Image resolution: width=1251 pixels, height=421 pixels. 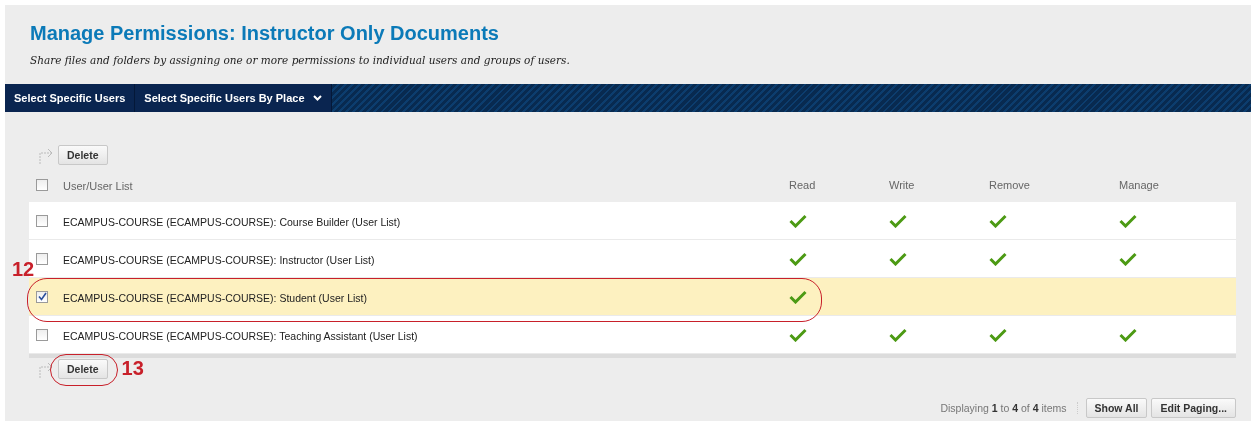 I want to click on column-header: User/User List, so click(x=98, y=186).